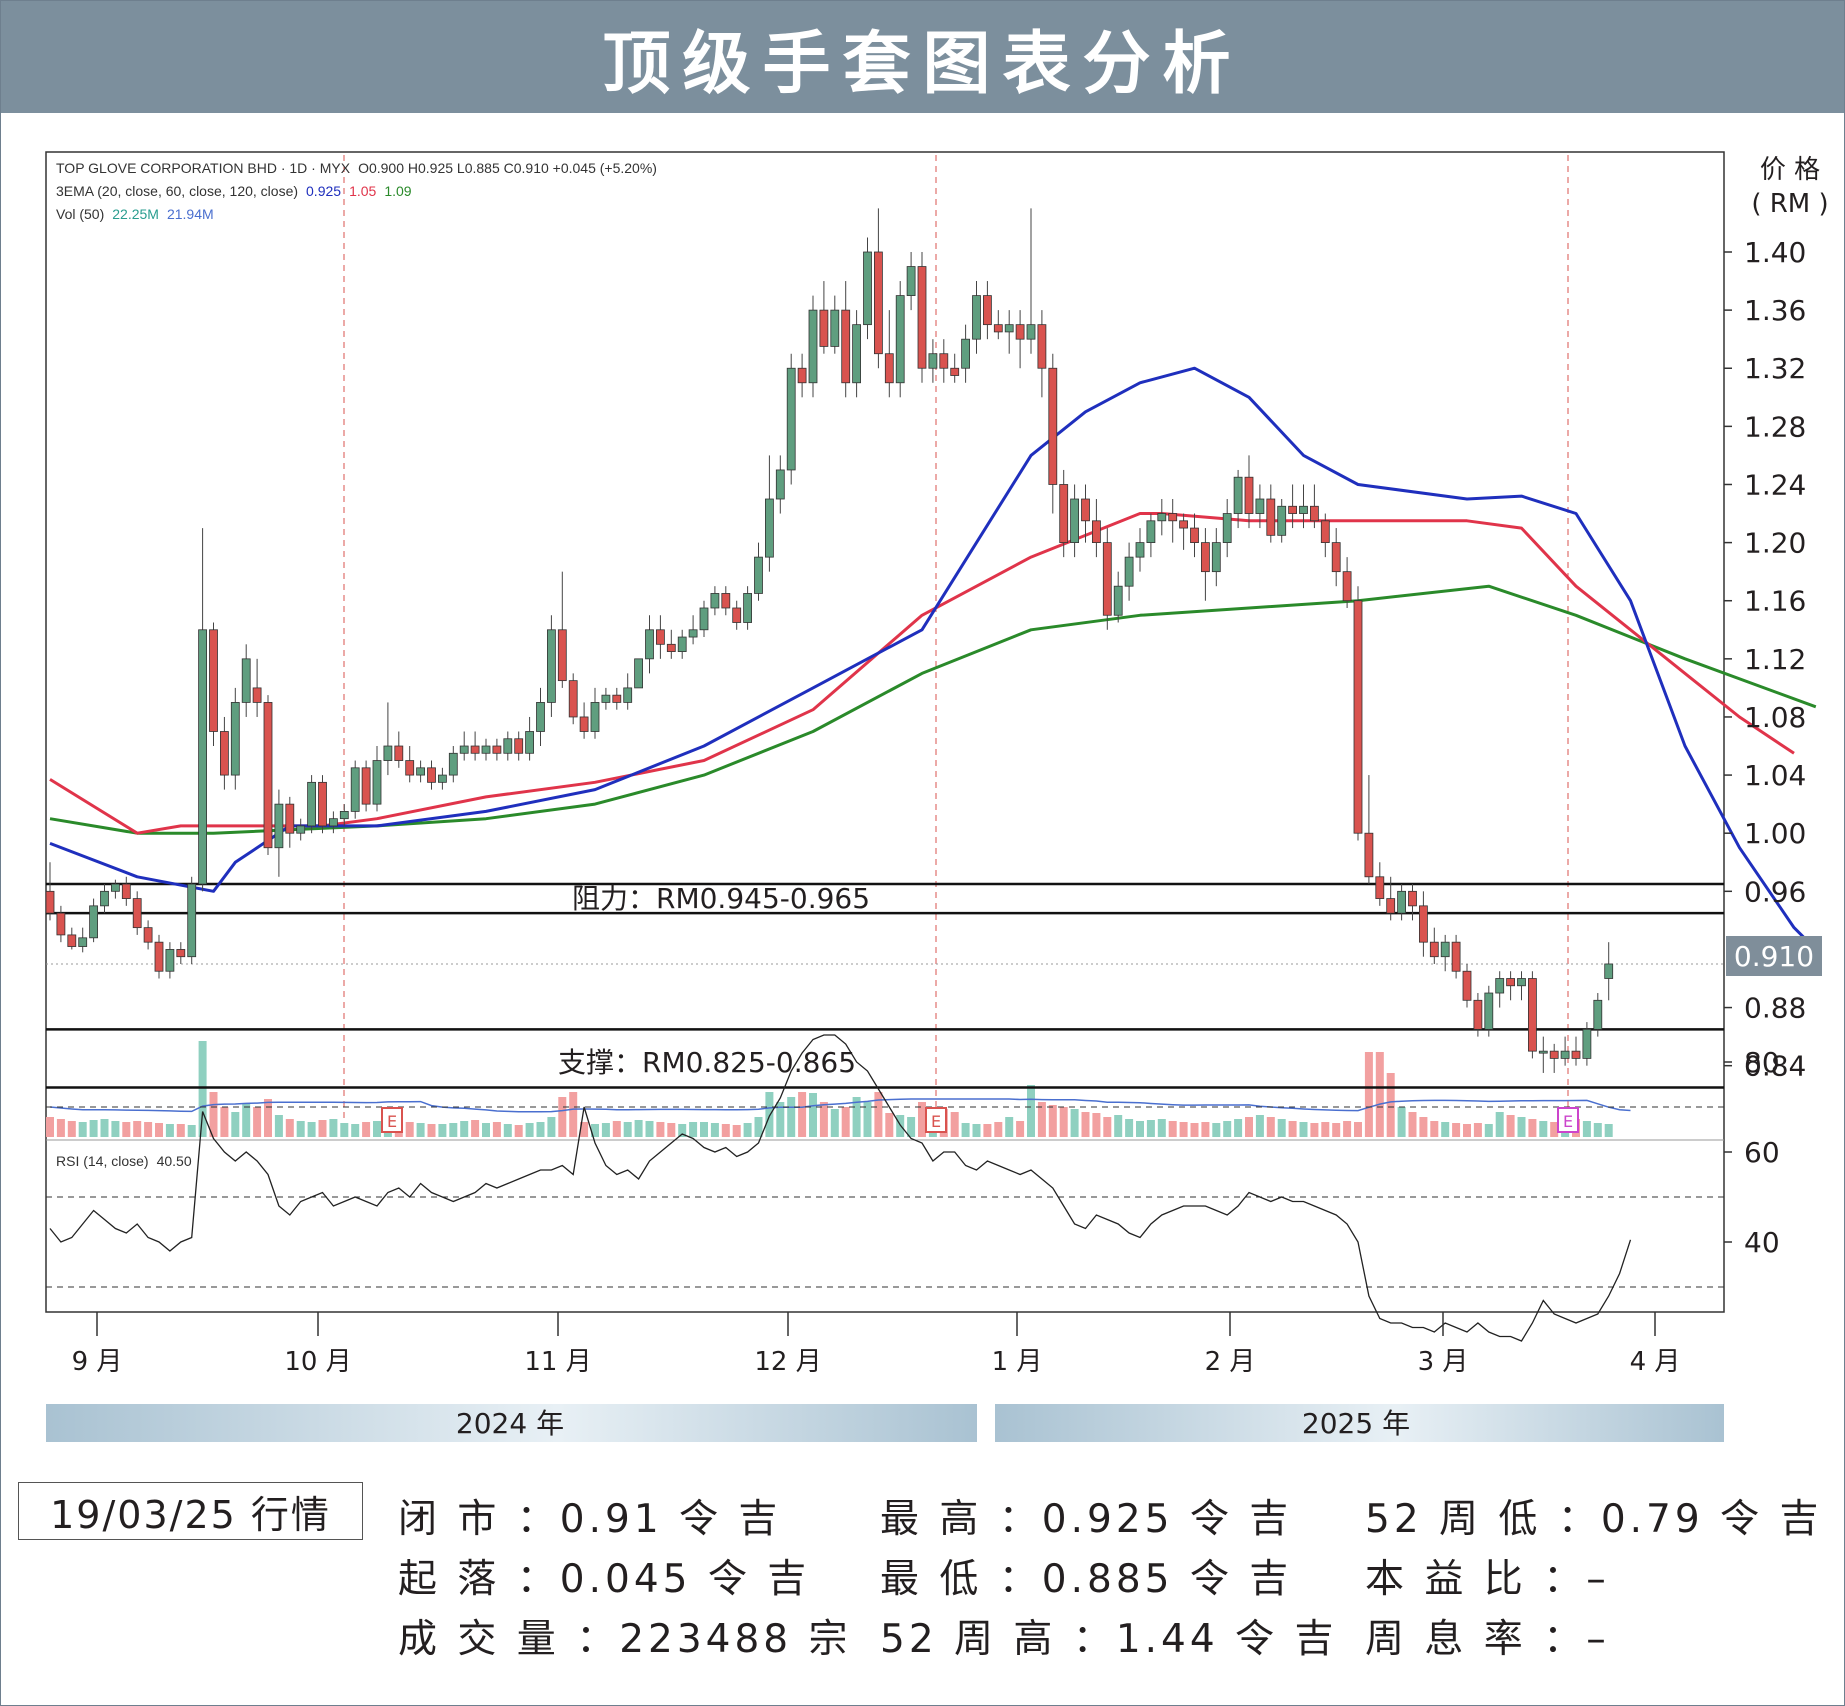  I want to click on x-tick-label: 1 月, so click(1017, 1362).